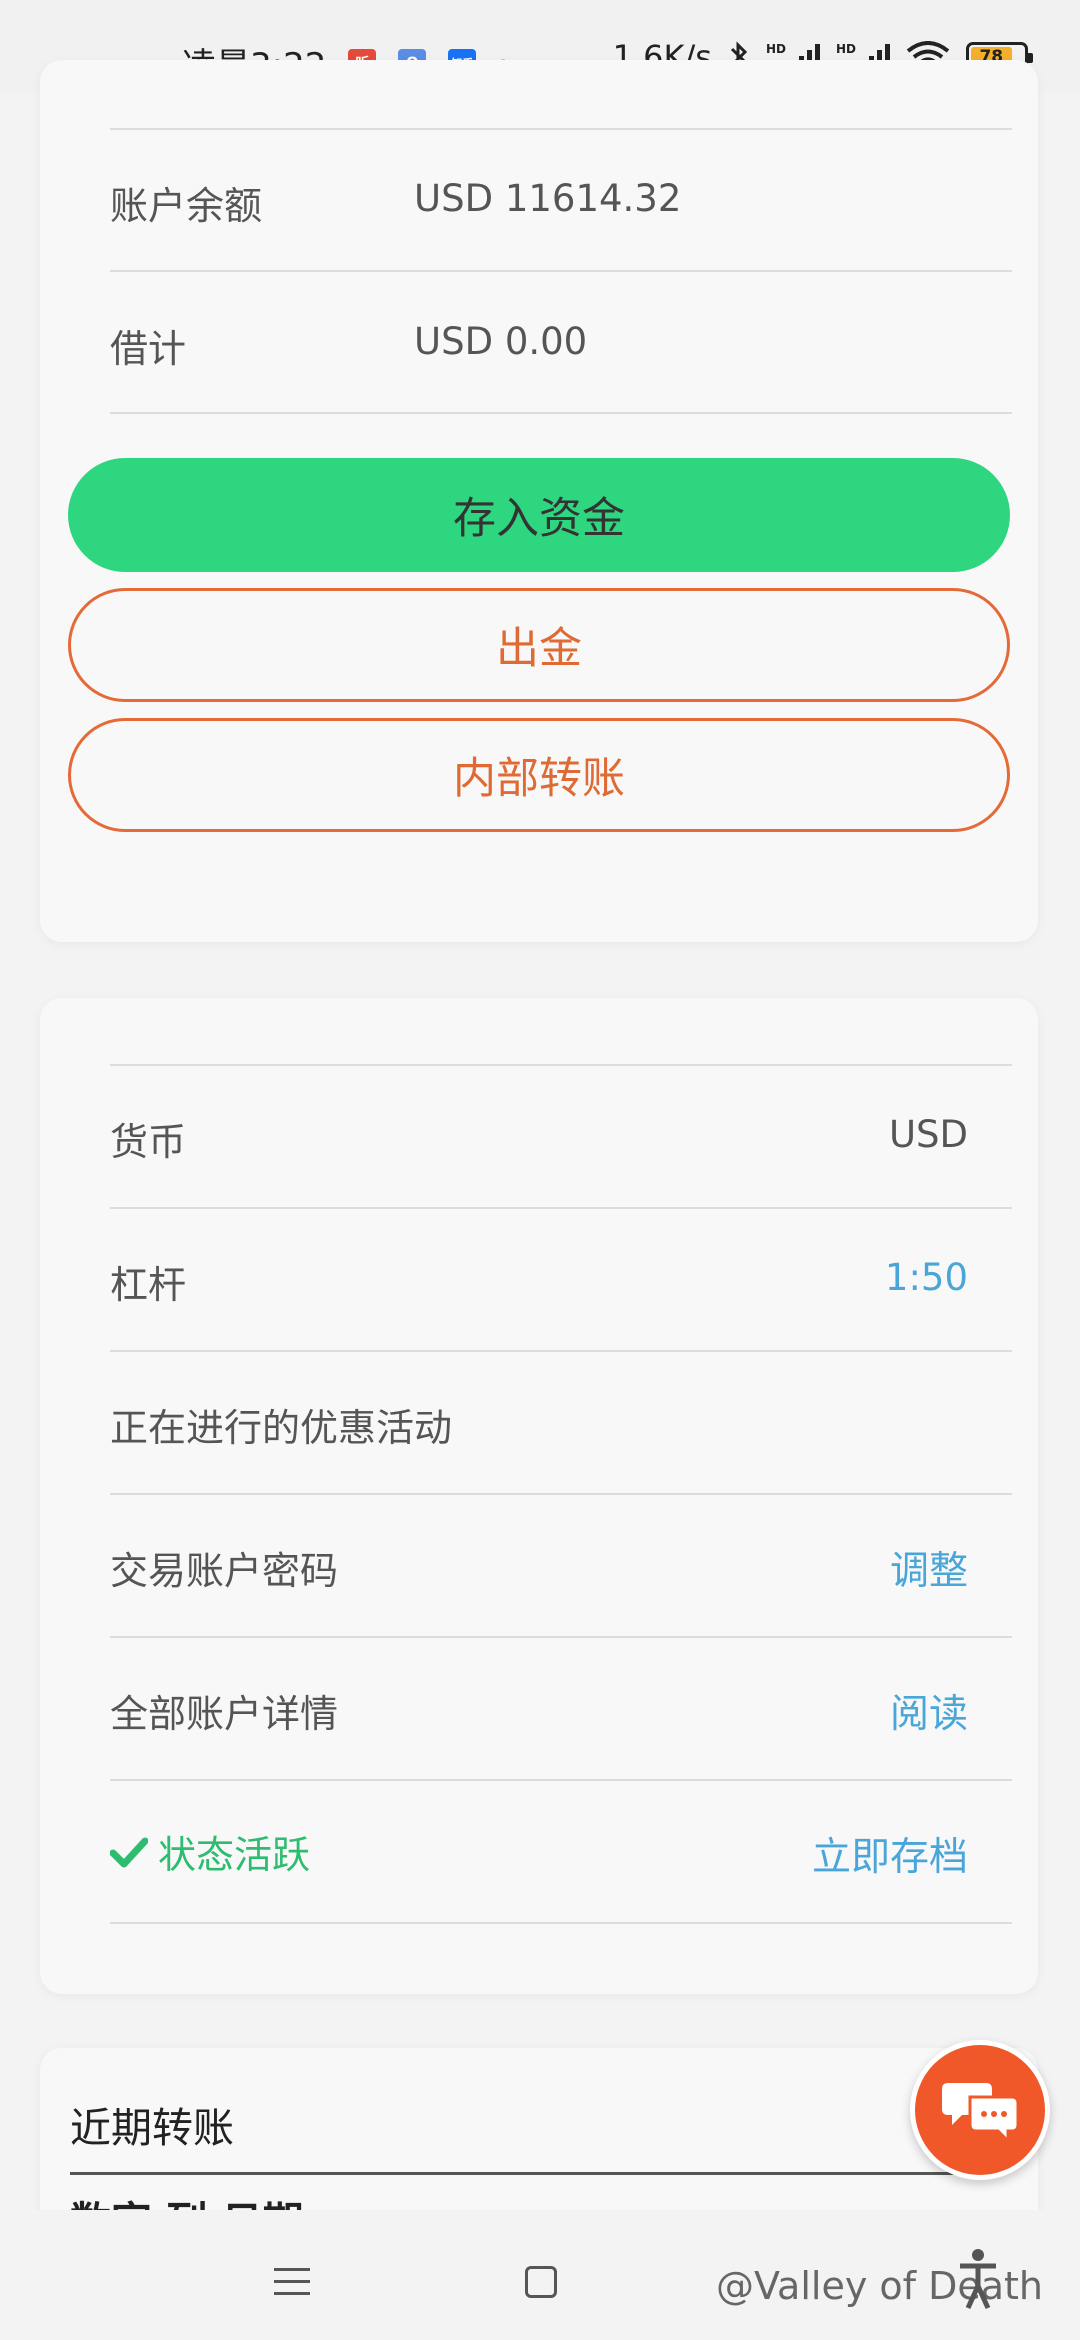 The width and height of the screenshot is (1080, 2340). What do you see at coordinates (926, 1277) in the screenshot?
I see `leverage-link: 1:50` at bounding box center [926, 1277].